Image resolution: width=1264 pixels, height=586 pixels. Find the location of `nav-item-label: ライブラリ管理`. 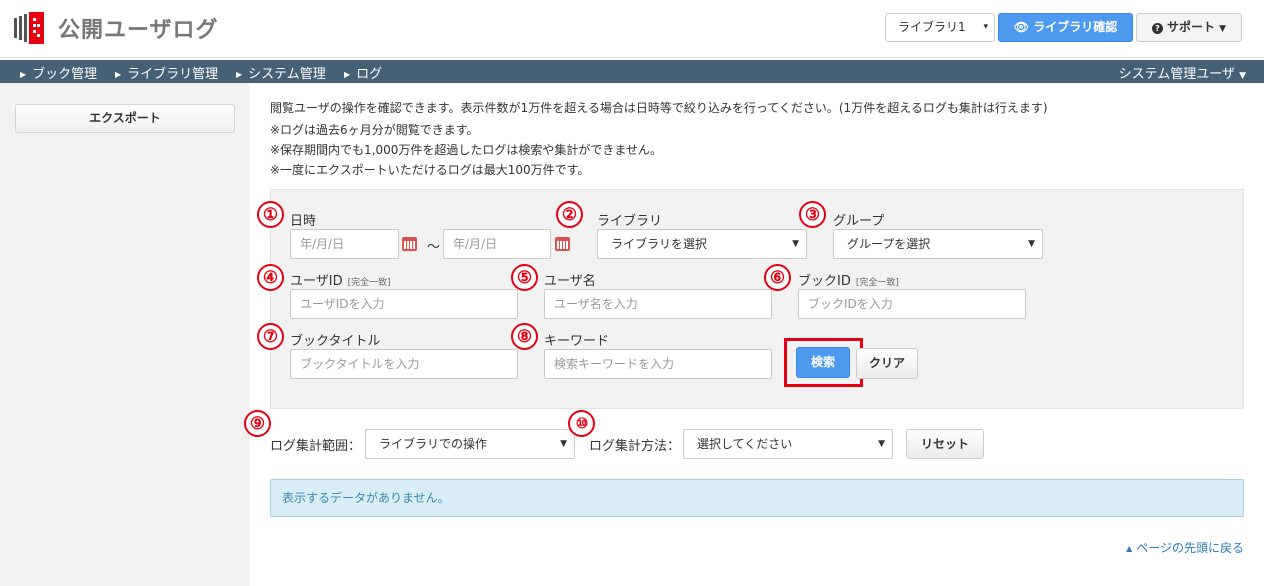

nav-item-label: ライブラリ管理 is located at coordinates (173, 74).